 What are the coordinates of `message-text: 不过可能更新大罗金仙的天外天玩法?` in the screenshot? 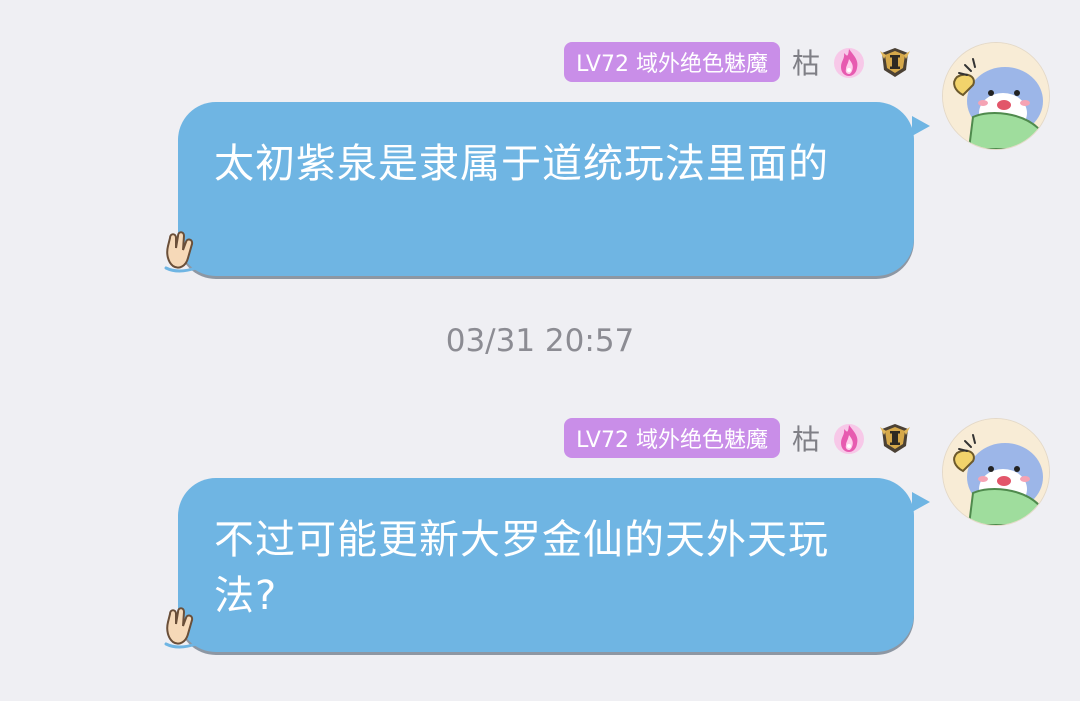 It's located at (521, 568).